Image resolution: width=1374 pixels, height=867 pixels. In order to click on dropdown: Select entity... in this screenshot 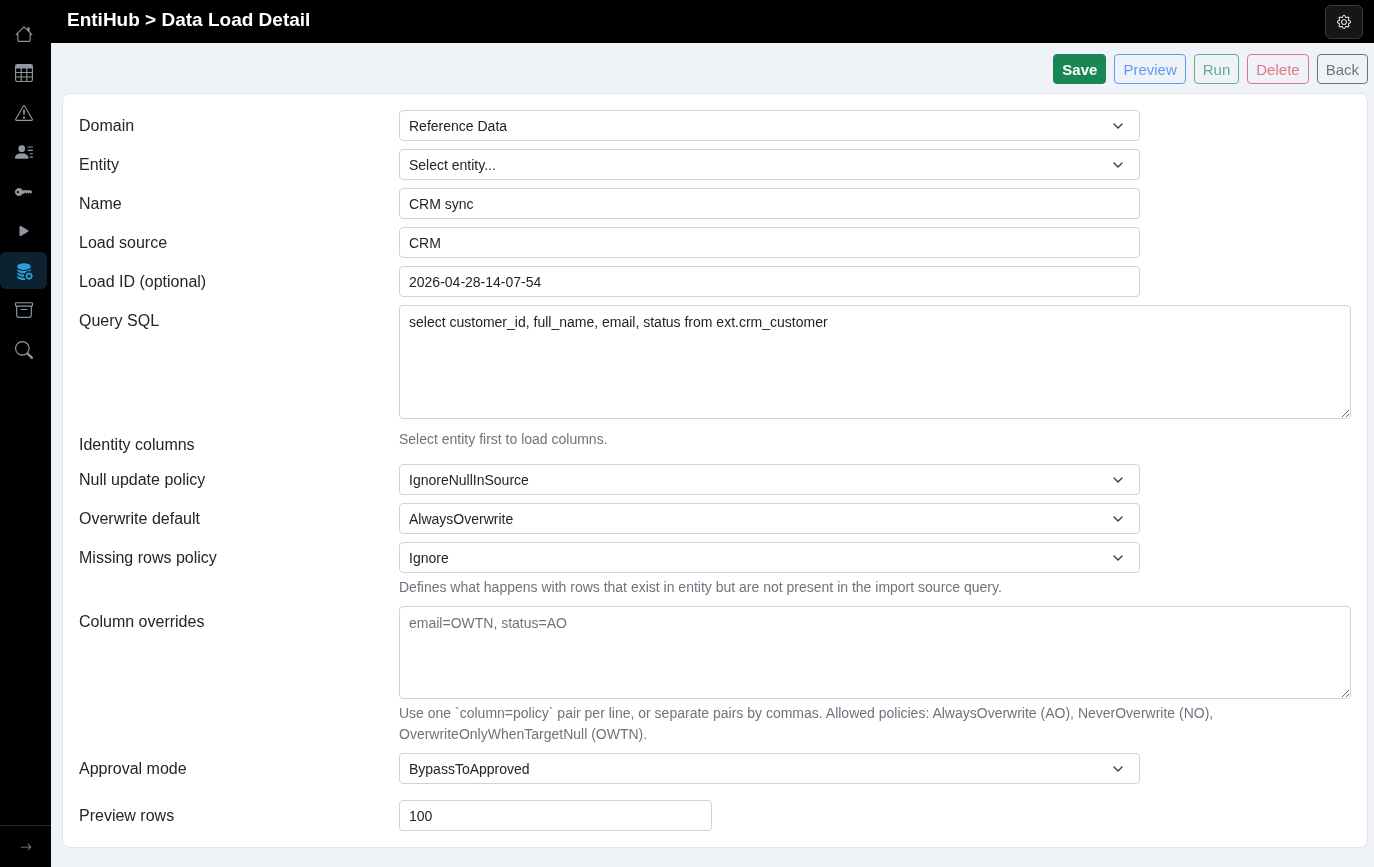, I will do `click(769, 164)`.